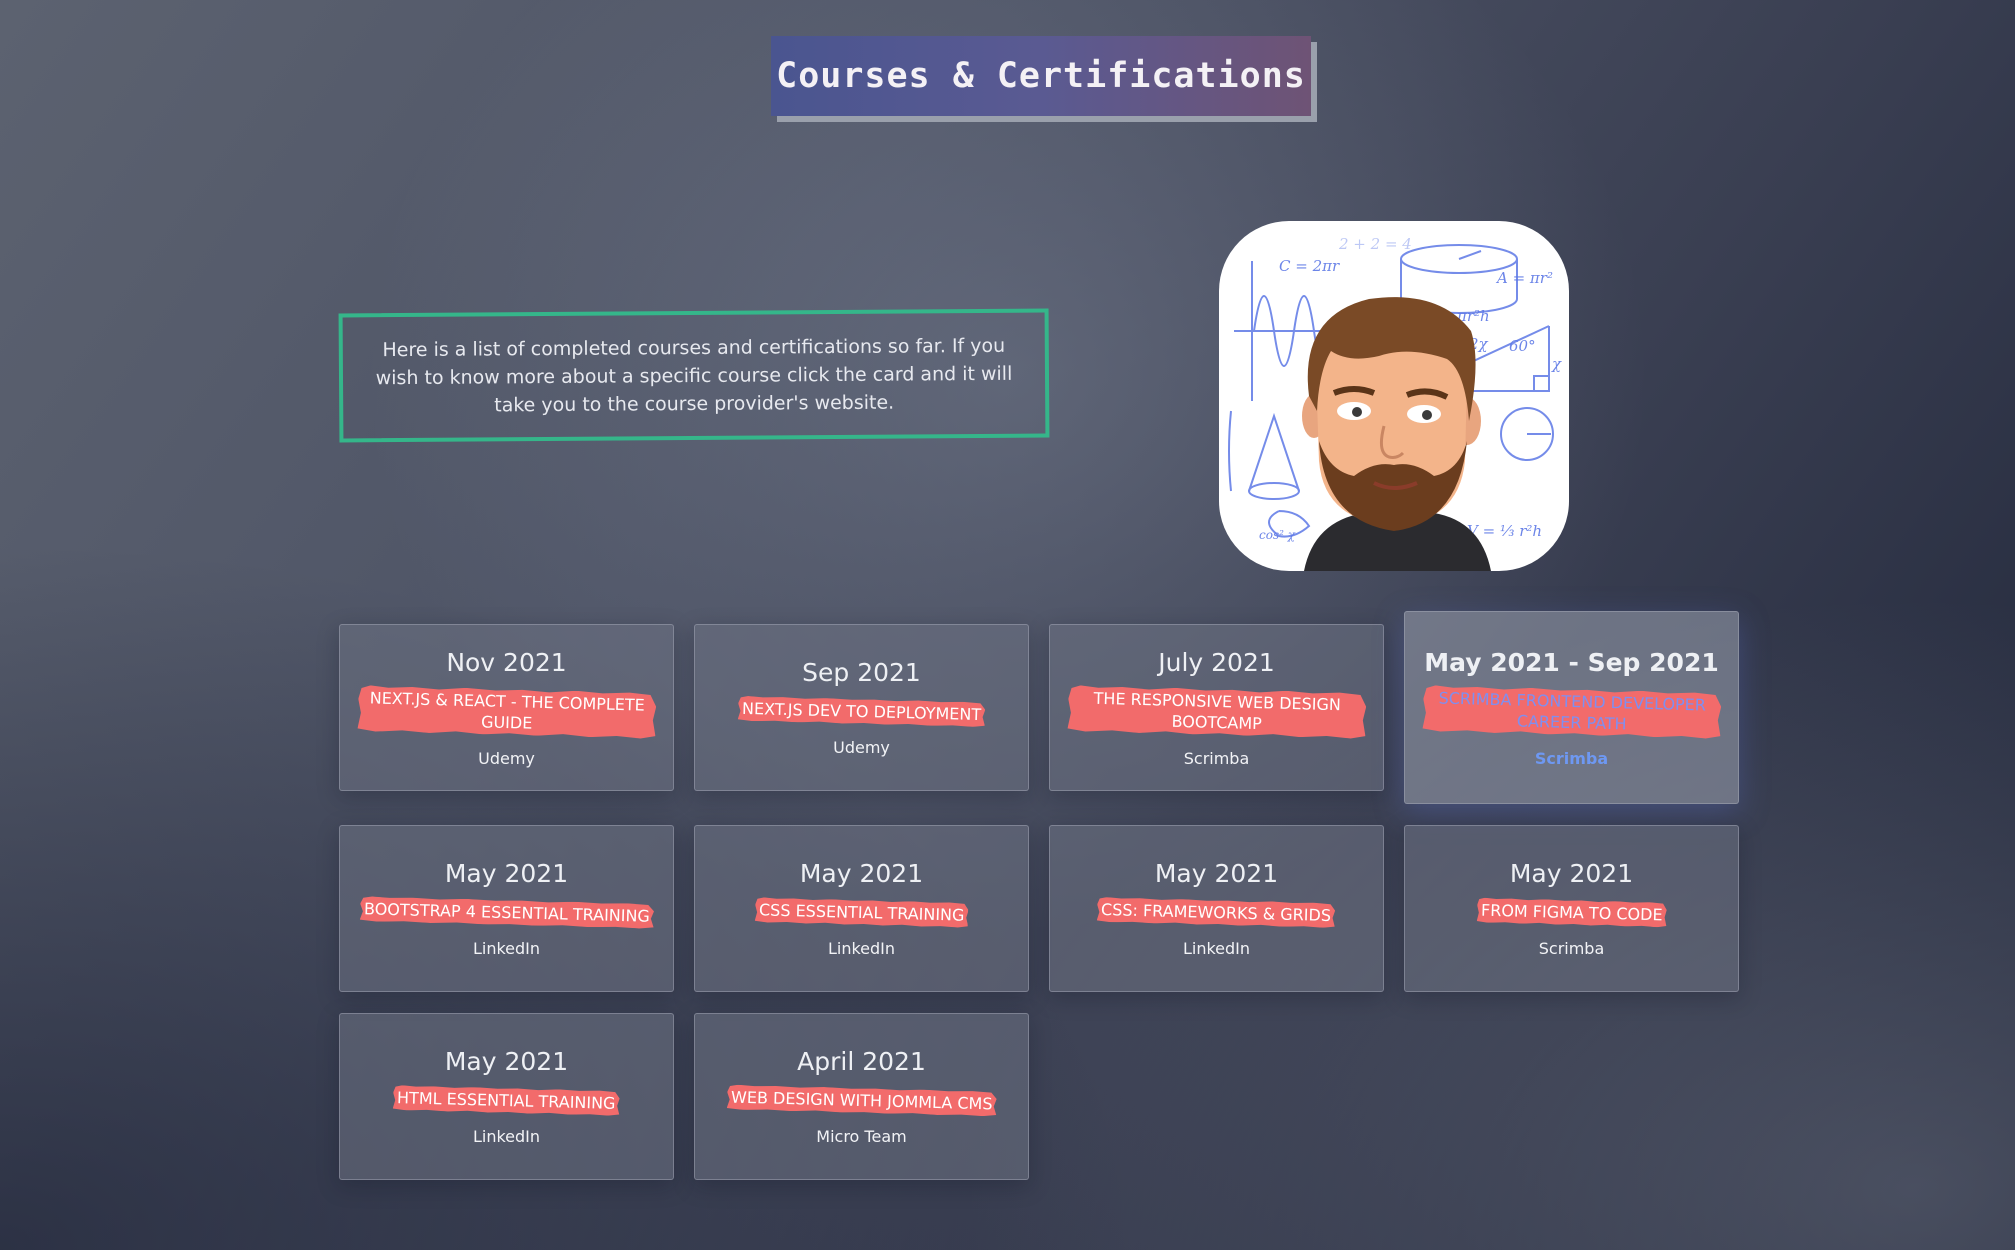 The width and height of the screenshot is (2015, 1250). What do you see at coordinates (1524, 278) in the screenshot?
I see `formula-area: A = πr²` at bounding box center [1524, 278].